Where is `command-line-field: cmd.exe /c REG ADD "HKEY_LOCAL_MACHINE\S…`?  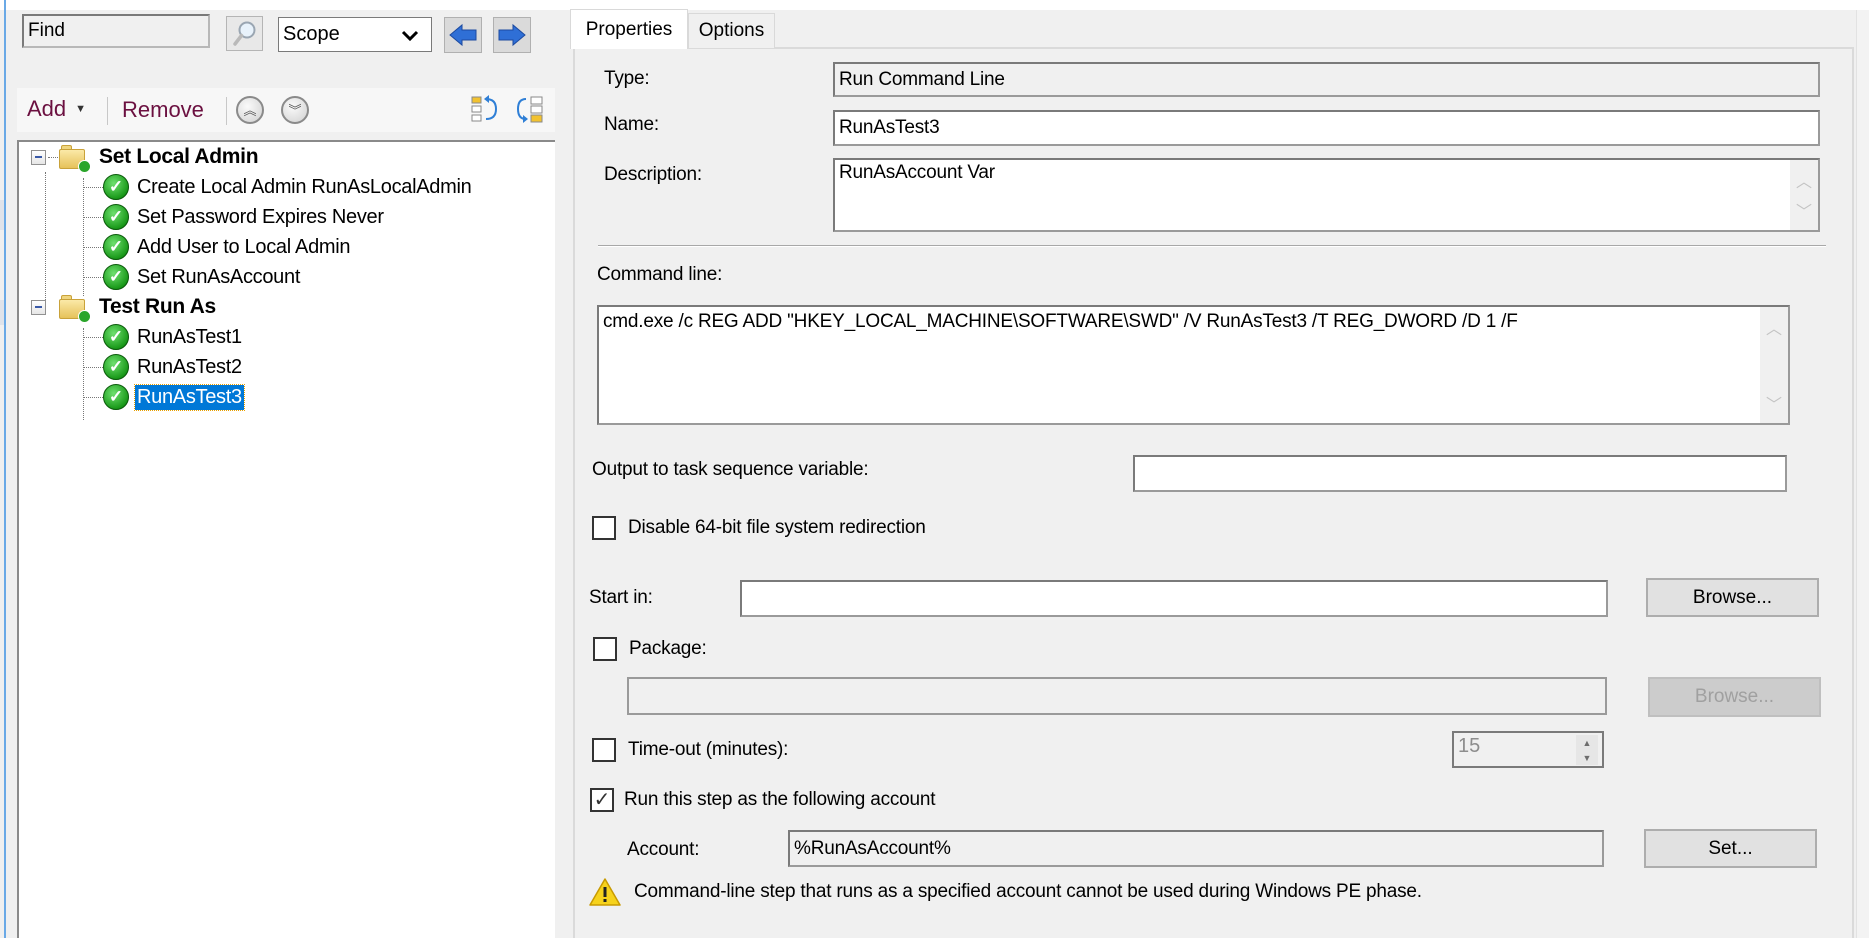 command-line-field: cmd.exe /c REG ADD "HKEY_LOCAL_MACHINE\S… is located at coordinates (1193, 365).